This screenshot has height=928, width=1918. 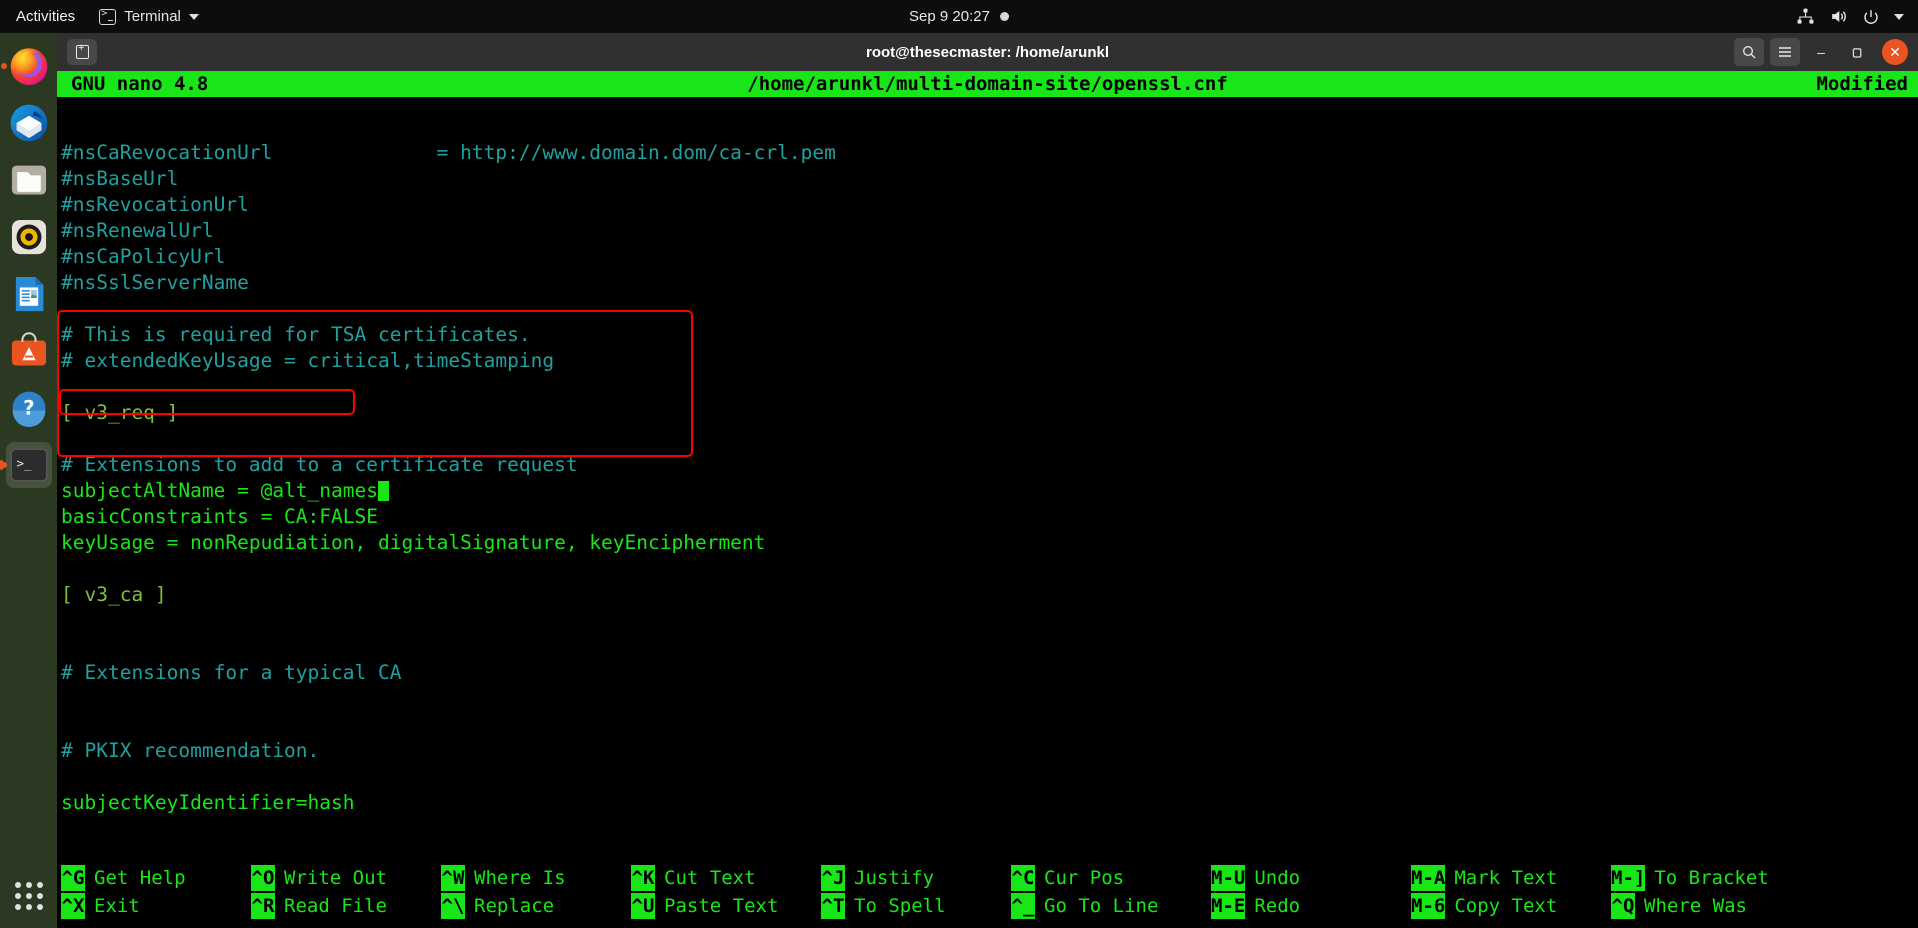 What do you see at coordinates (536, 906) in the screenshot?
I see `nano-shortcut: ^\ Replace` at bounding box center [536, 906].